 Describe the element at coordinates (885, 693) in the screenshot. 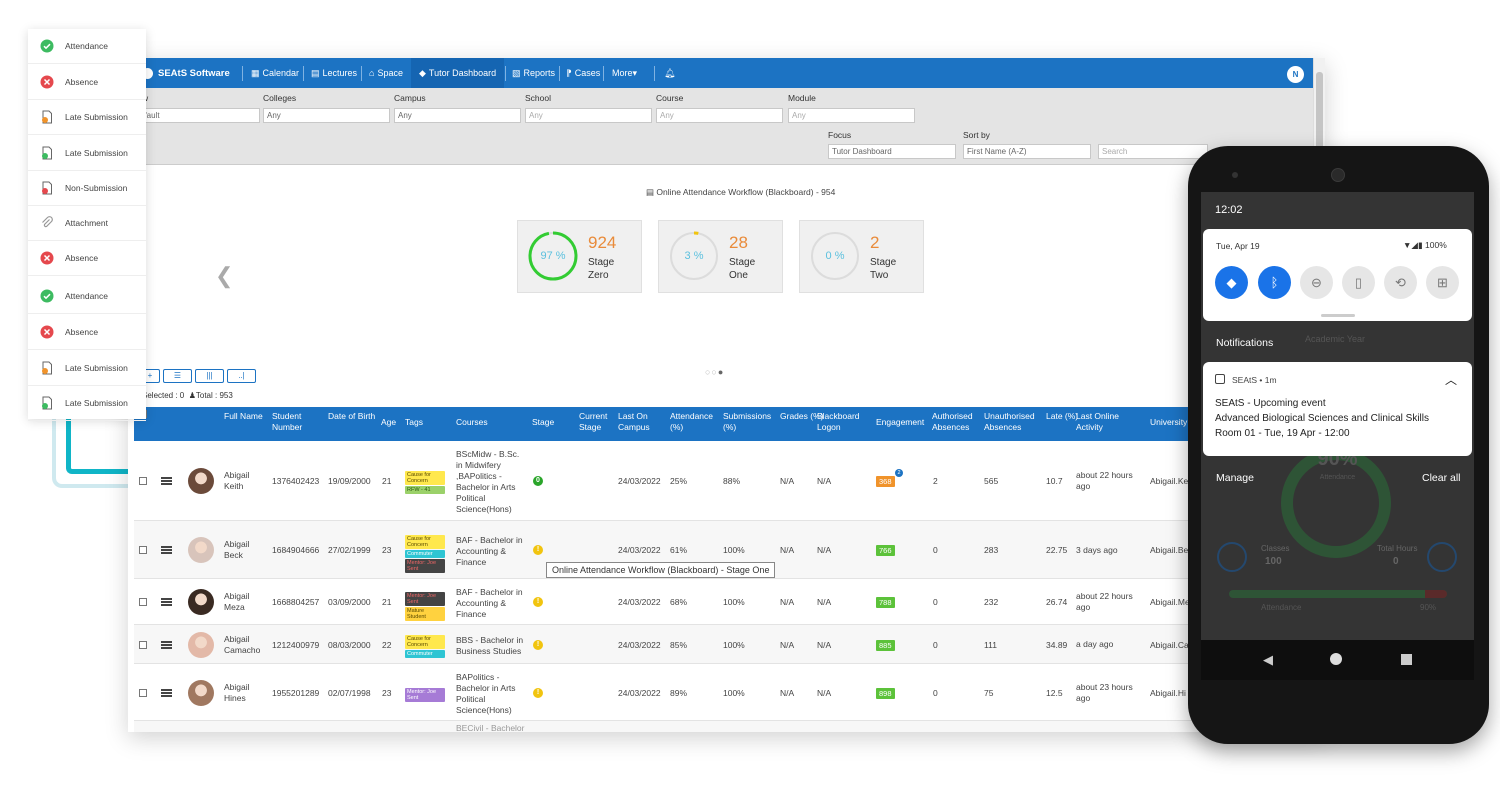

I see `engagement-badge: 898` at that location.